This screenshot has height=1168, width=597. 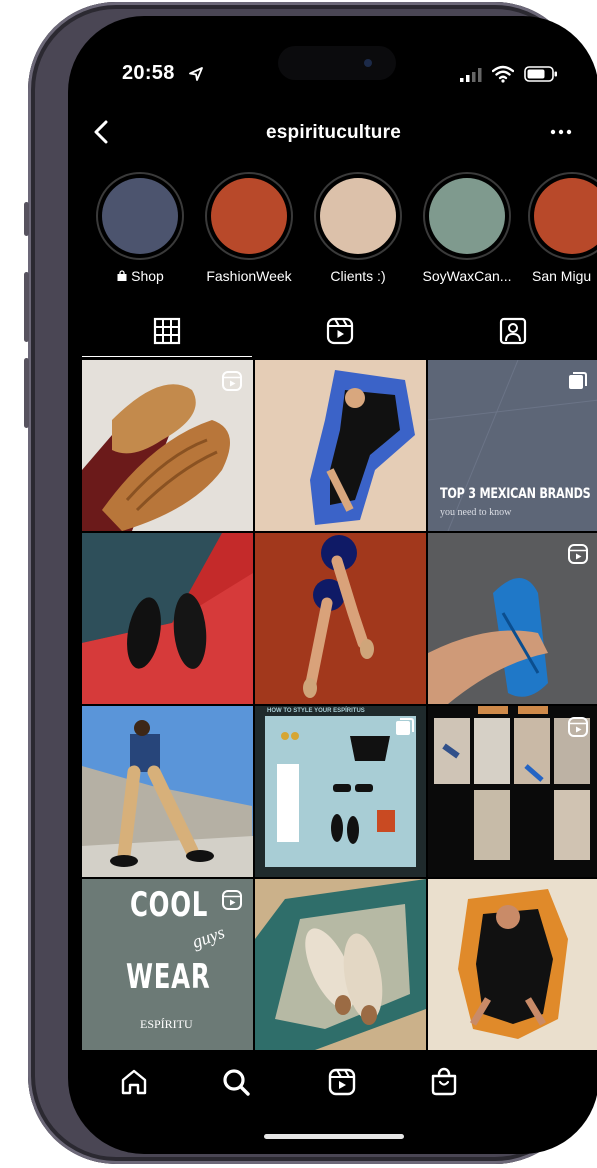 I want to click on post-overlay-wear: WEAR, so click(x=168, y=977).